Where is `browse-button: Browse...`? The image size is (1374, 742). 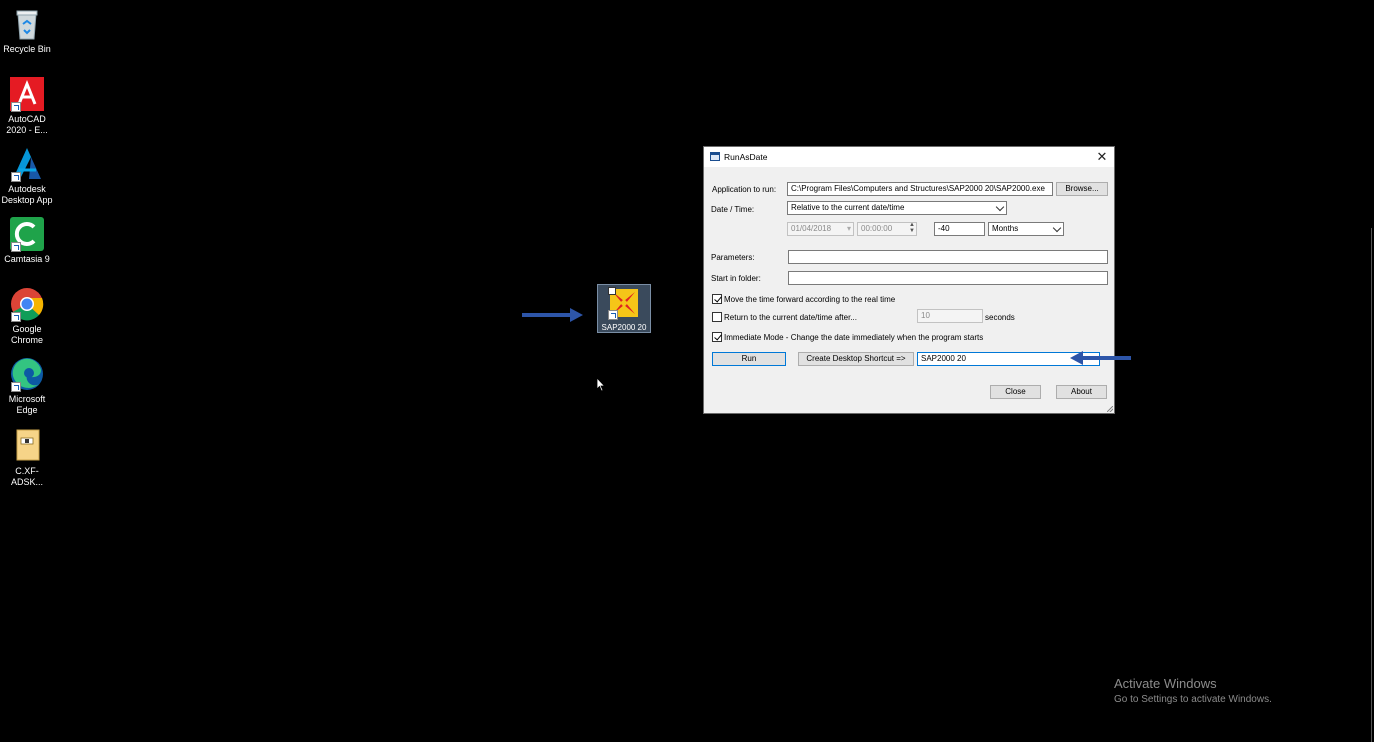 browse-button: Browse... is located at coordinates (1082, 189).